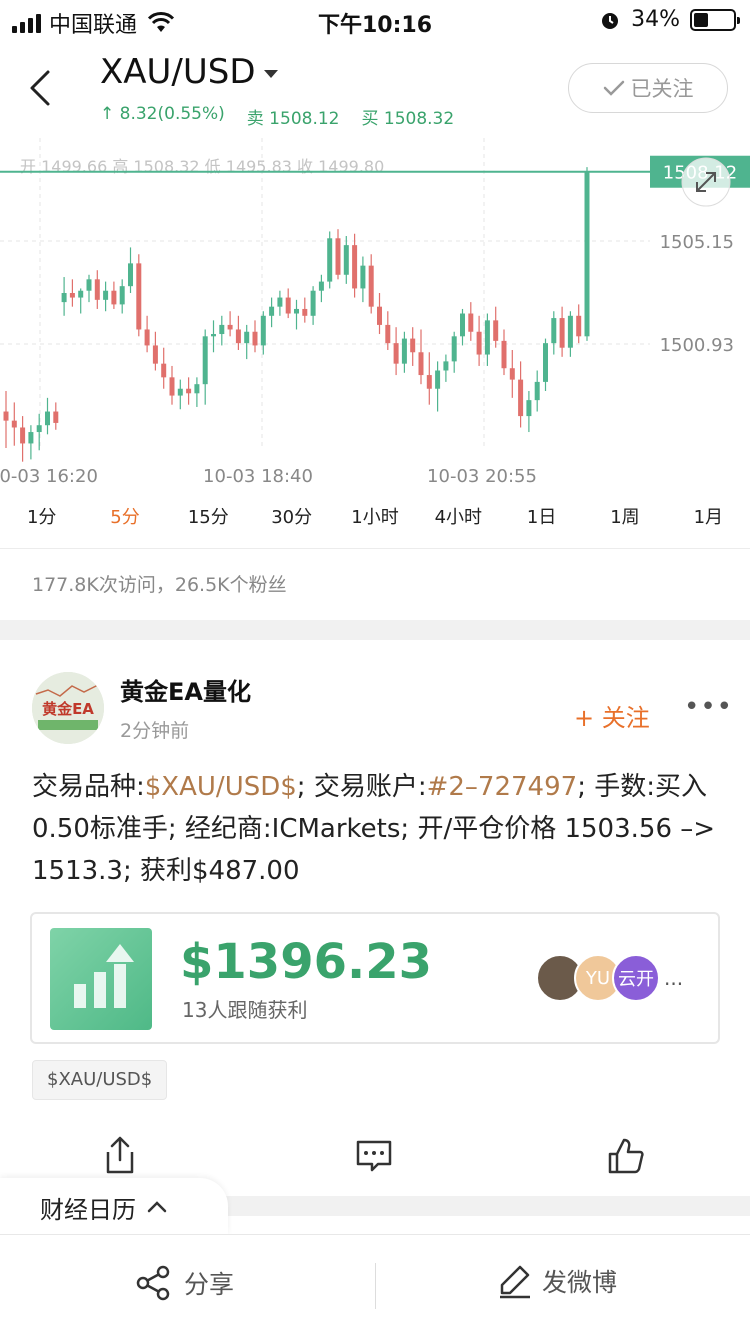 This screenshot has height=1334, width=750. I want to click on period-tab: 1月, so click(708, 520).